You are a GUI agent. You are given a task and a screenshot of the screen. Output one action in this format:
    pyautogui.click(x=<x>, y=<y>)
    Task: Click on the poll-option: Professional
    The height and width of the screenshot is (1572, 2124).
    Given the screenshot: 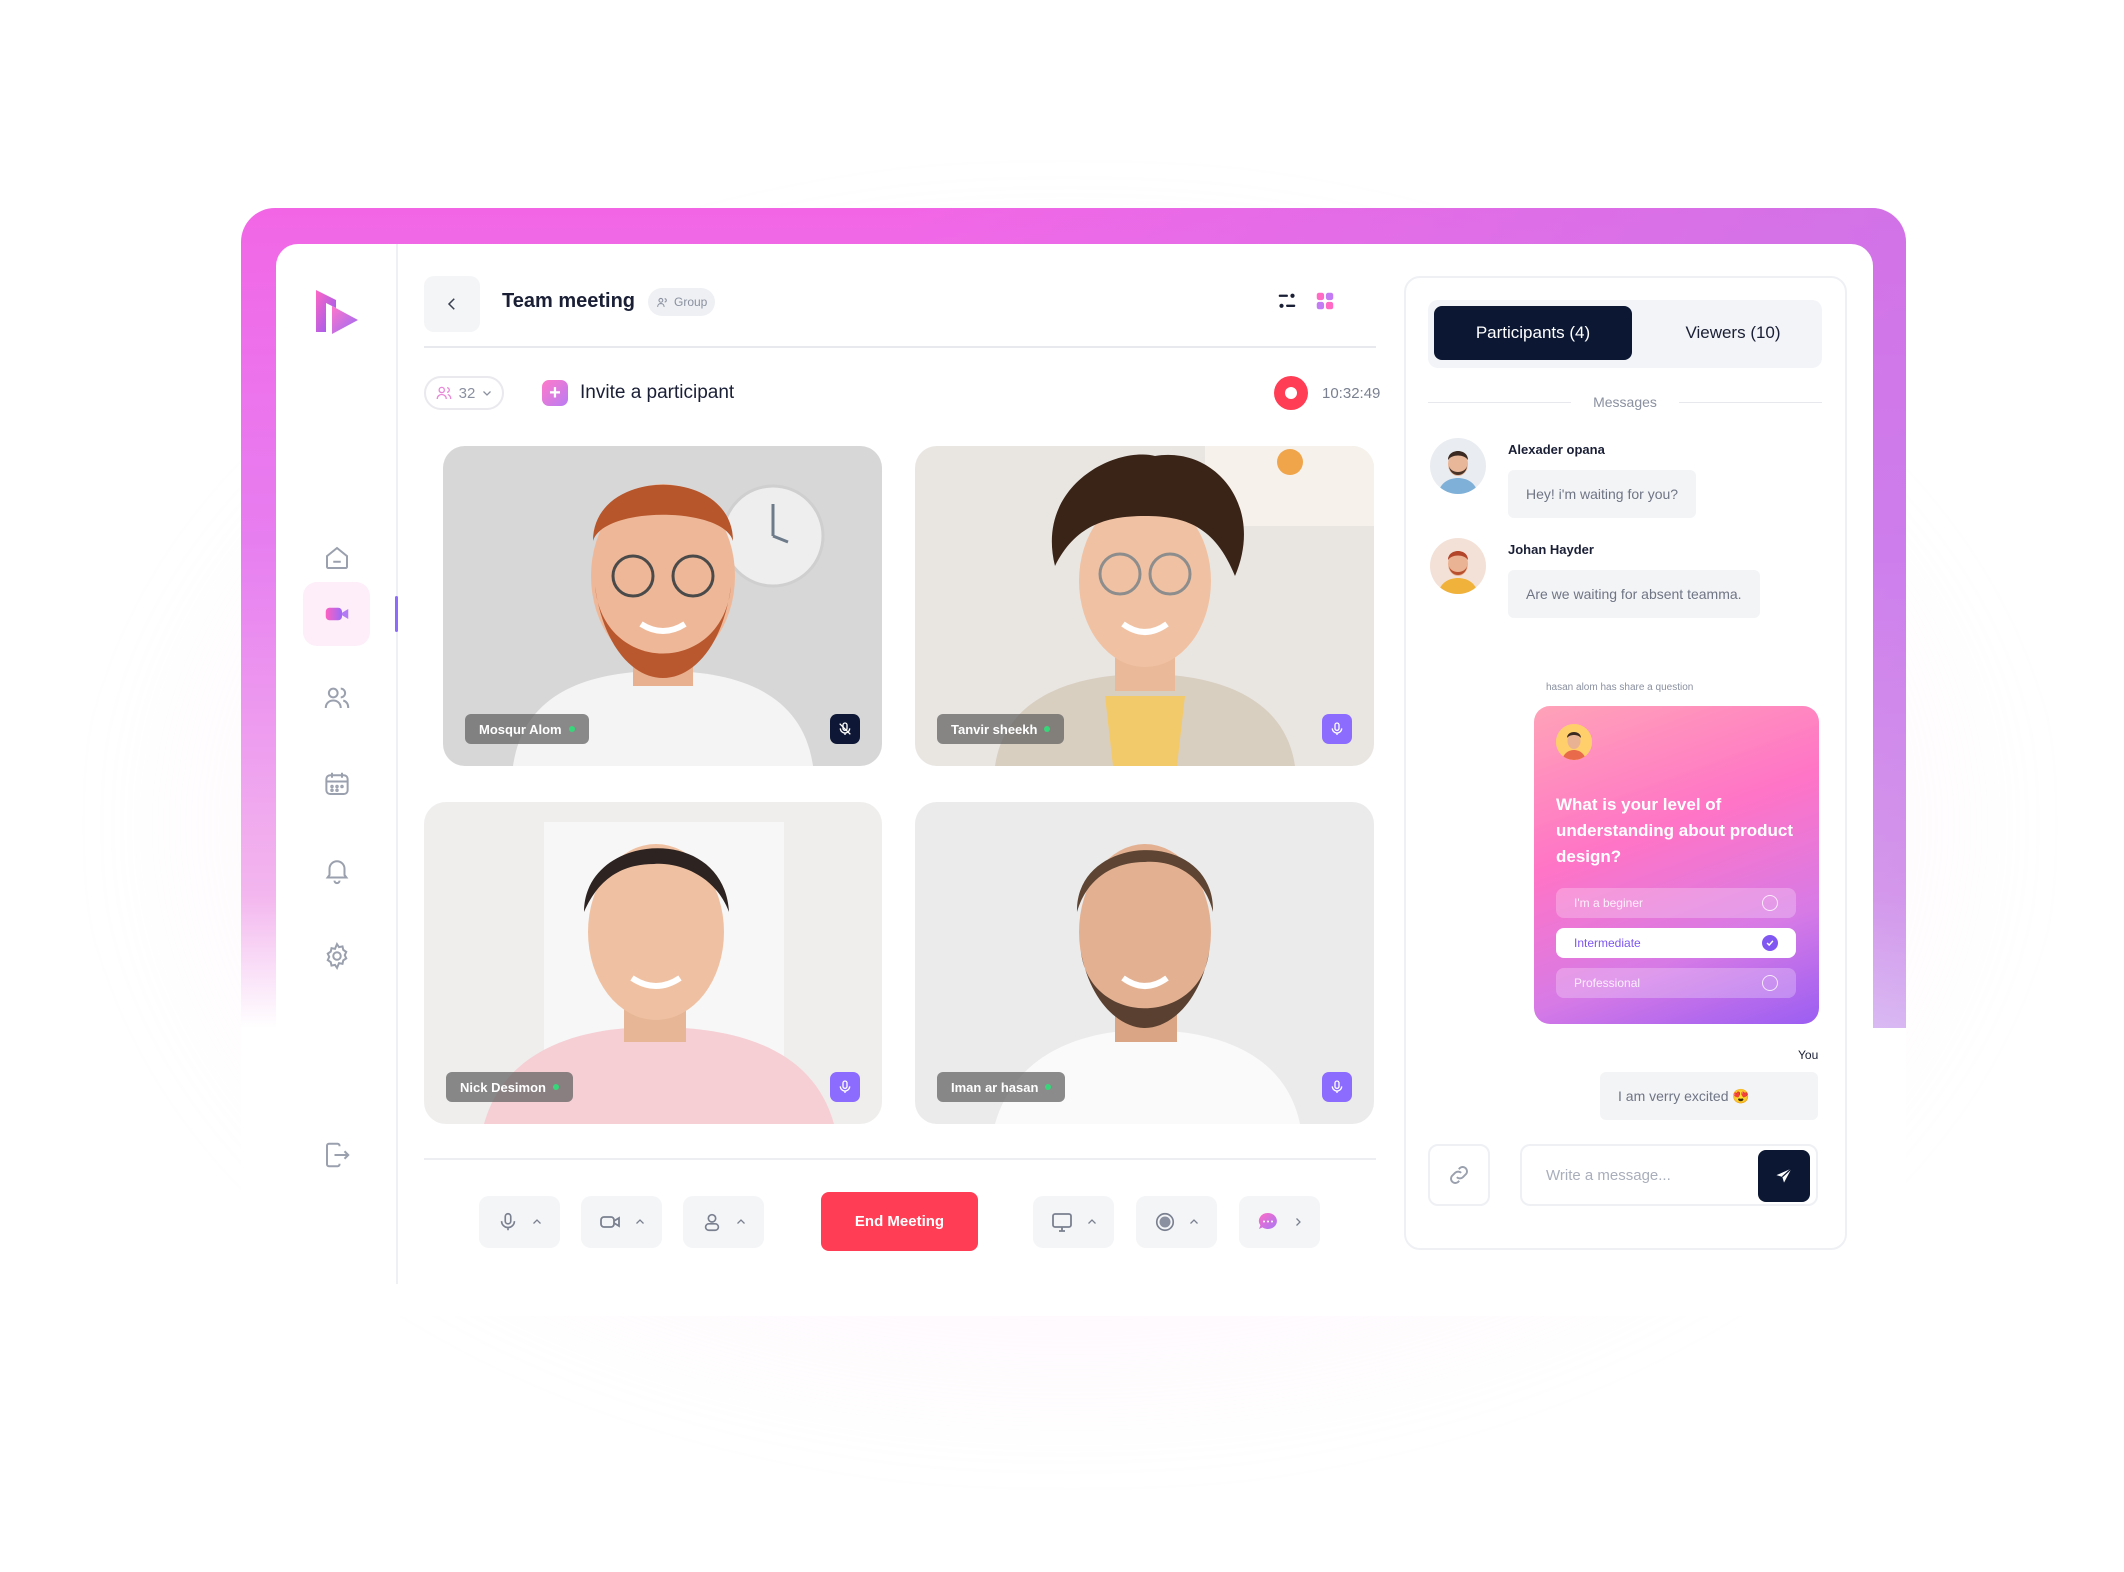 What is the action you would take?
    pyautogui.click(x=1676, y=983)
    